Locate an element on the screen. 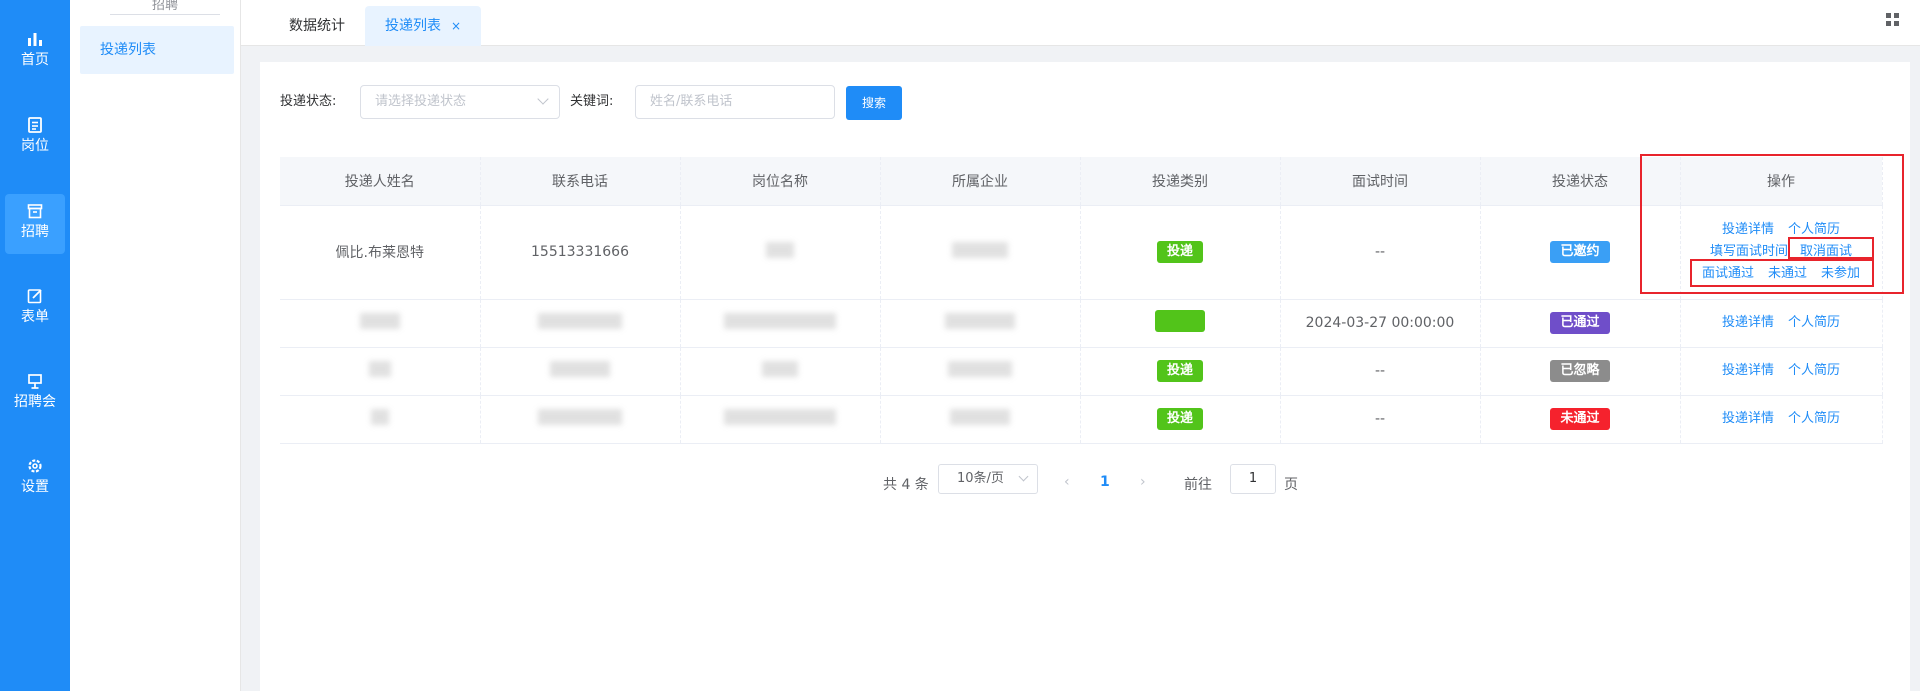 This screenshot has width=1920, height=691. cell-status: 已邀约 is located at coordinates (1580, 252).